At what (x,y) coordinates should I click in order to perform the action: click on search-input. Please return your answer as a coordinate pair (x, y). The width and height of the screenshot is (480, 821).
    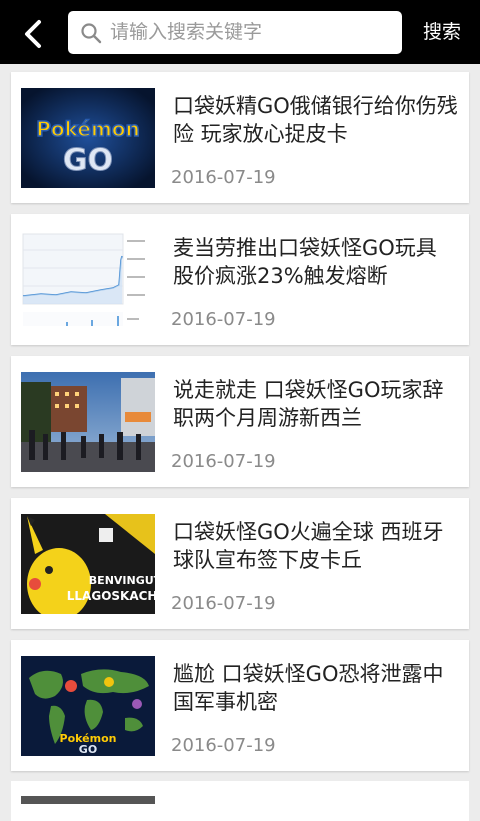
    Looking at the image, I should click on (250, 32).